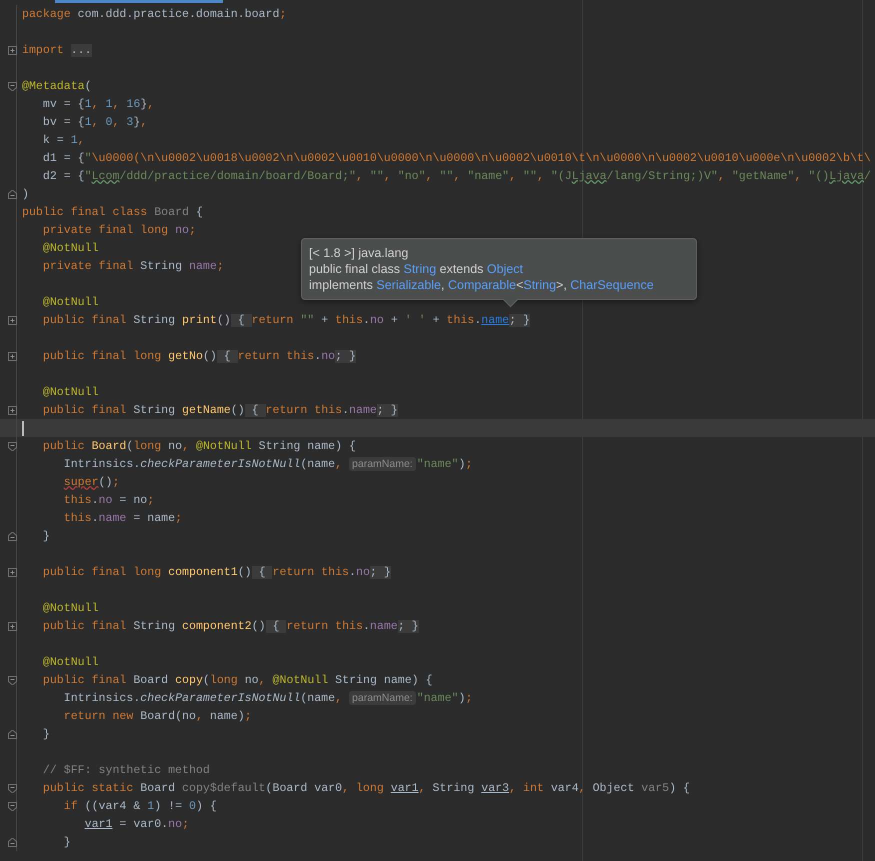 The image size is (875, 861). What do you see at coordinates (456, 176) in the screenshot?
I see `code-text: d2 = {"Lcom/ddd/practice/domain/board/Board;", "", "no", "", "name", "", "(J Ljava/lang/String;)V", "getName", "()Ljava/` at bounding box center [456, 176].